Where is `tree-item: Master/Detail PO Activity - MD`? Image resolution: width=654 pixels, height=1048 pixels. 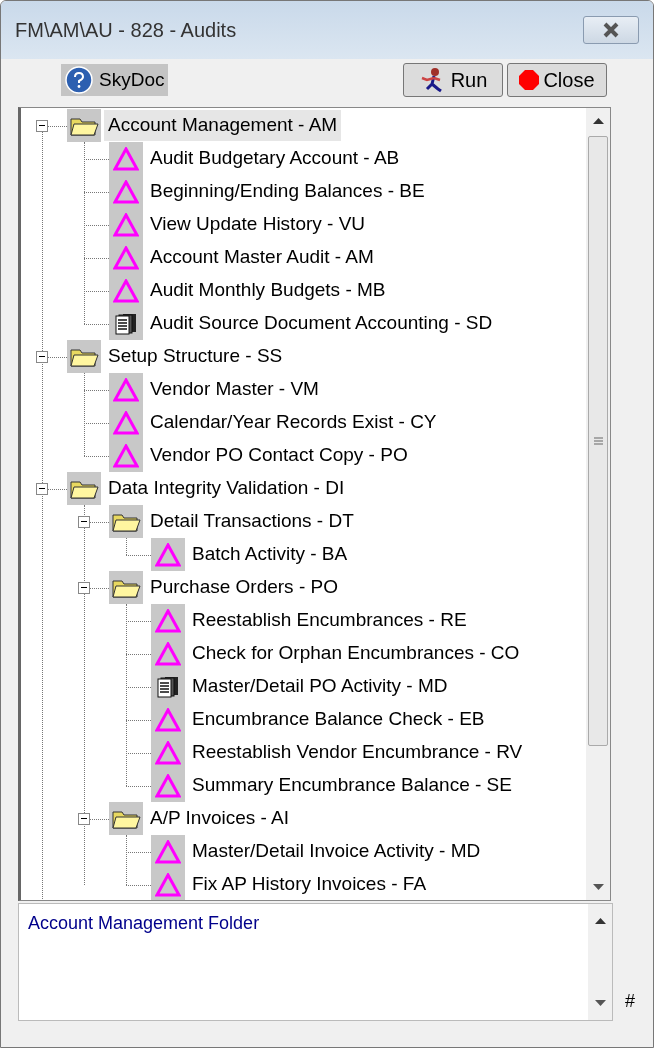
tree-item: Master/Detail PO Activity - MD is located at coordinates (320, 686).